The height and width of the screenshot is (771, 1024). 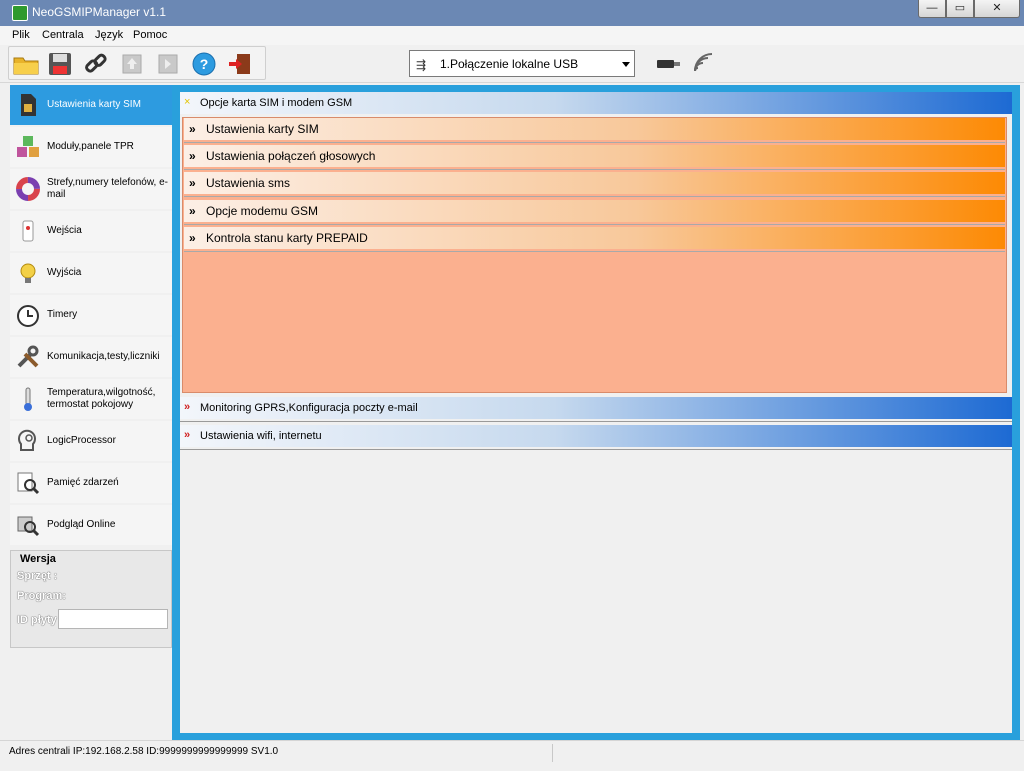 I want to click on save-button, so click(x=60, y=64).